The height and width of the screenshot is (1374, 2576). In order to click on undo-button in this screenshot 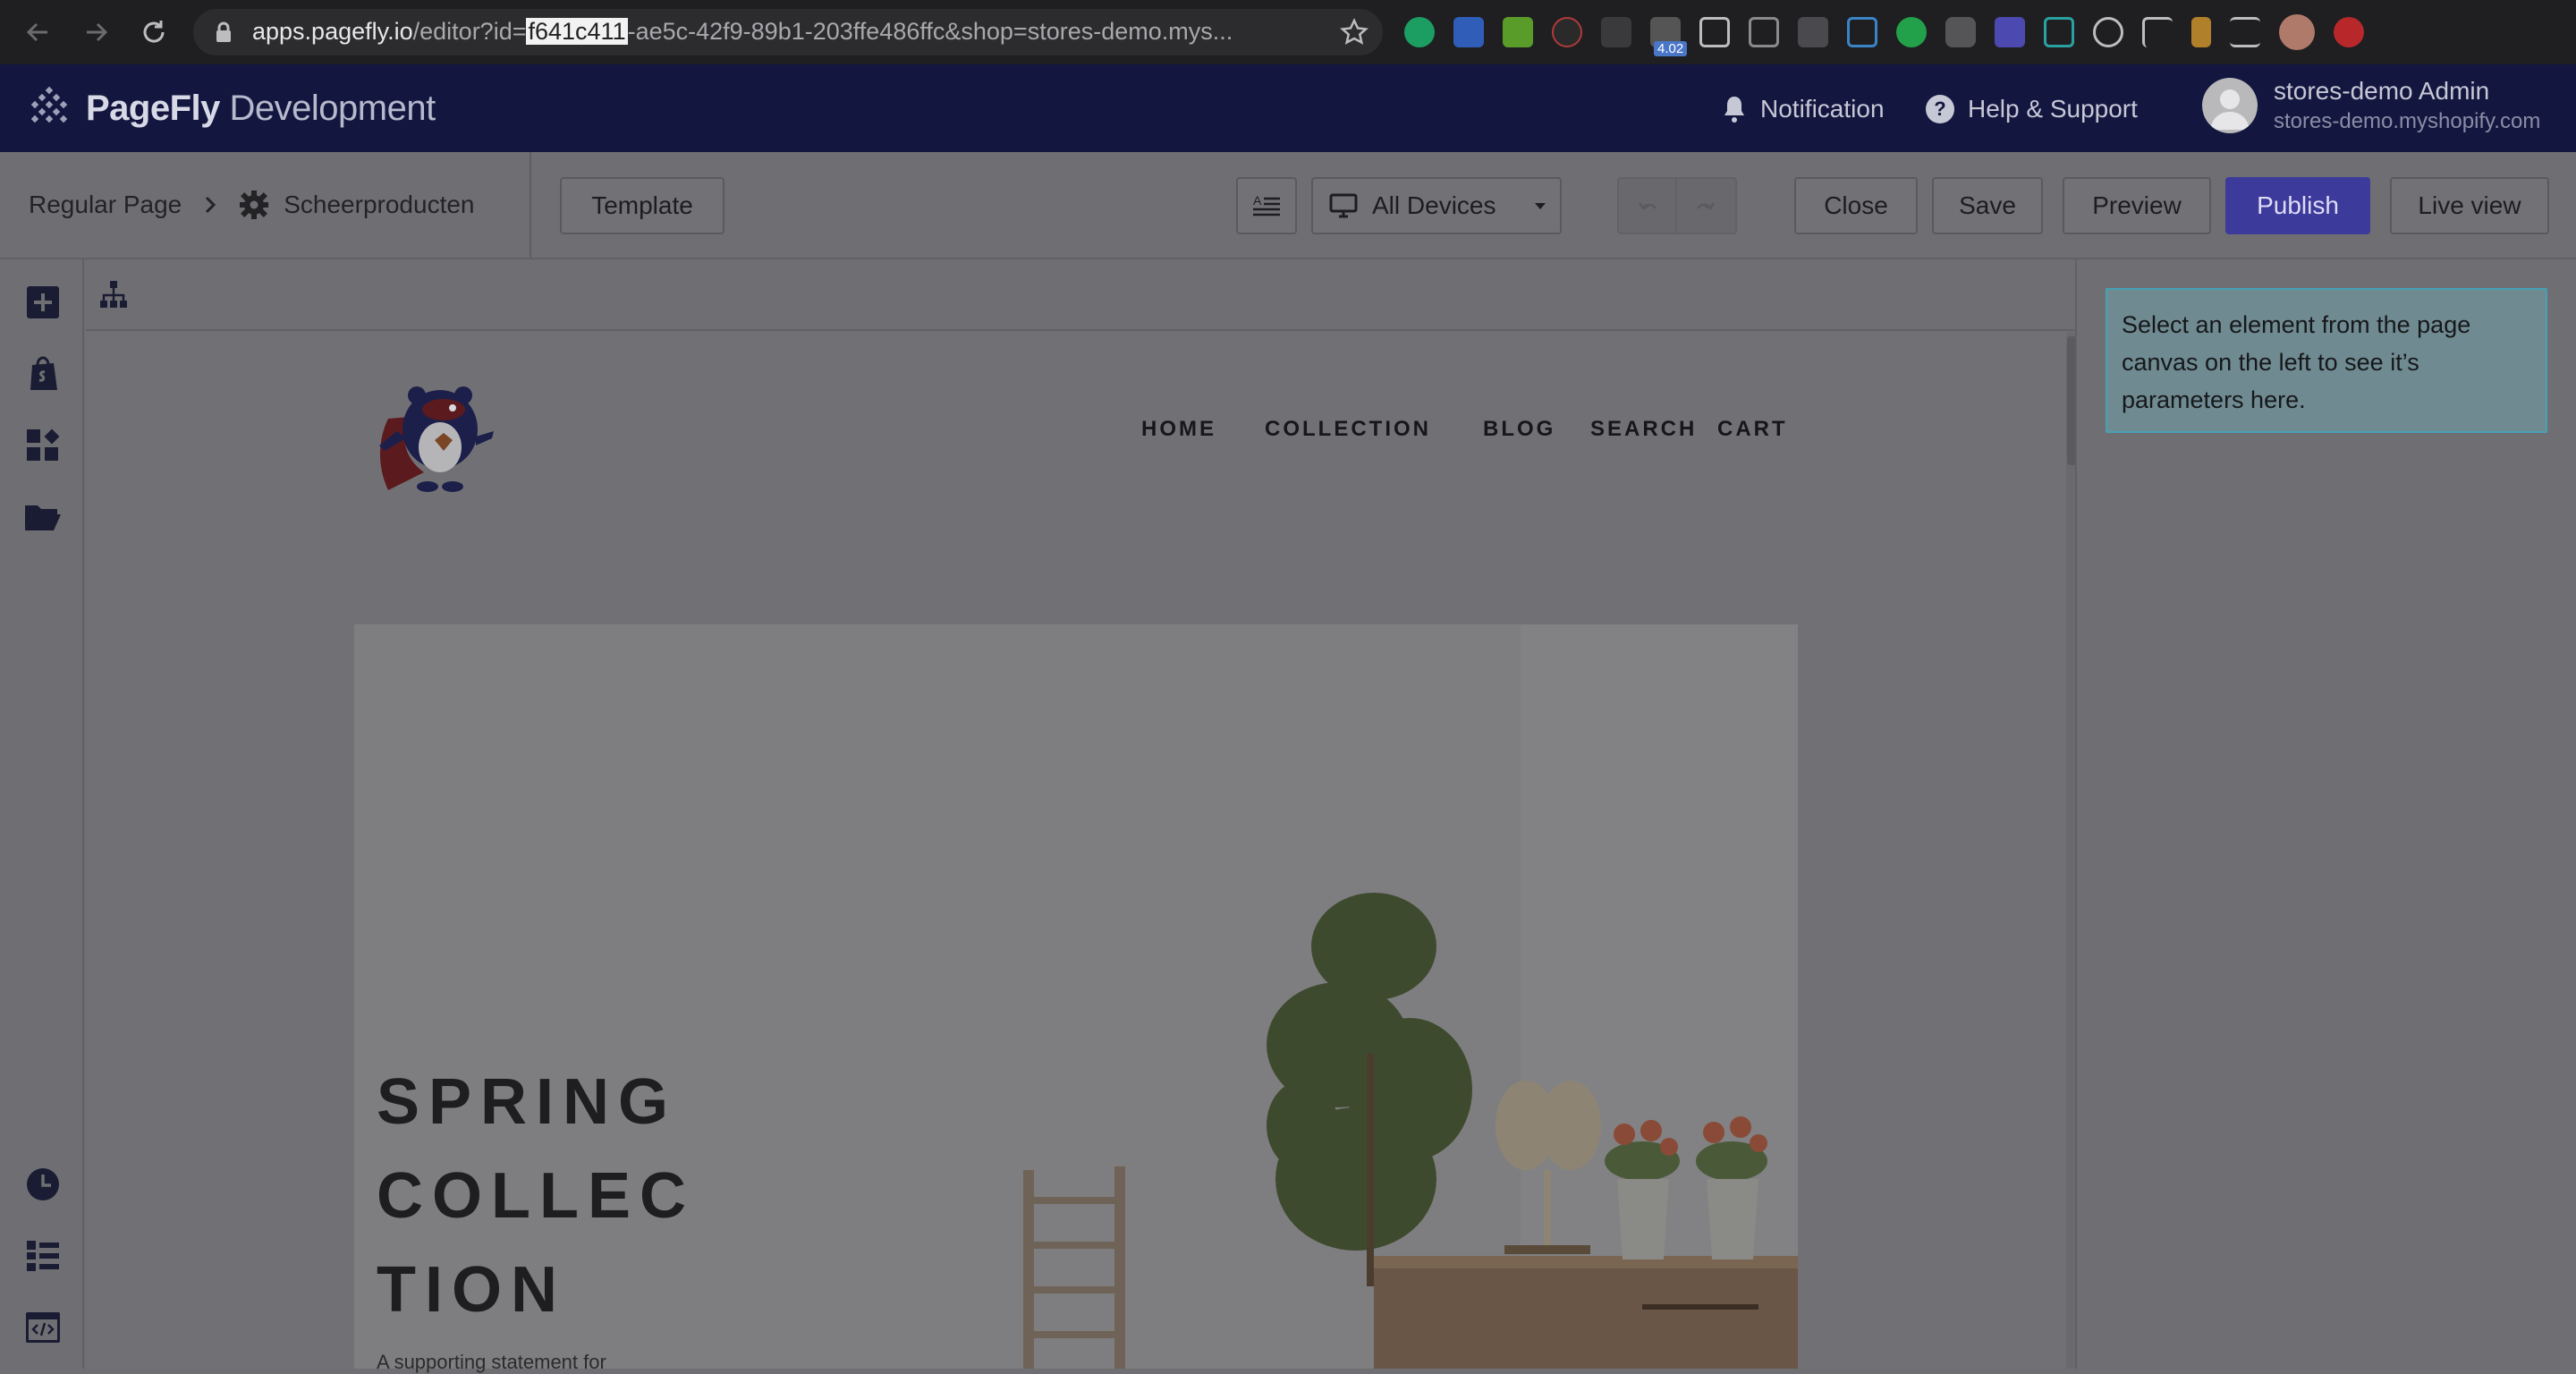, I will do `click(1648, 206)`.